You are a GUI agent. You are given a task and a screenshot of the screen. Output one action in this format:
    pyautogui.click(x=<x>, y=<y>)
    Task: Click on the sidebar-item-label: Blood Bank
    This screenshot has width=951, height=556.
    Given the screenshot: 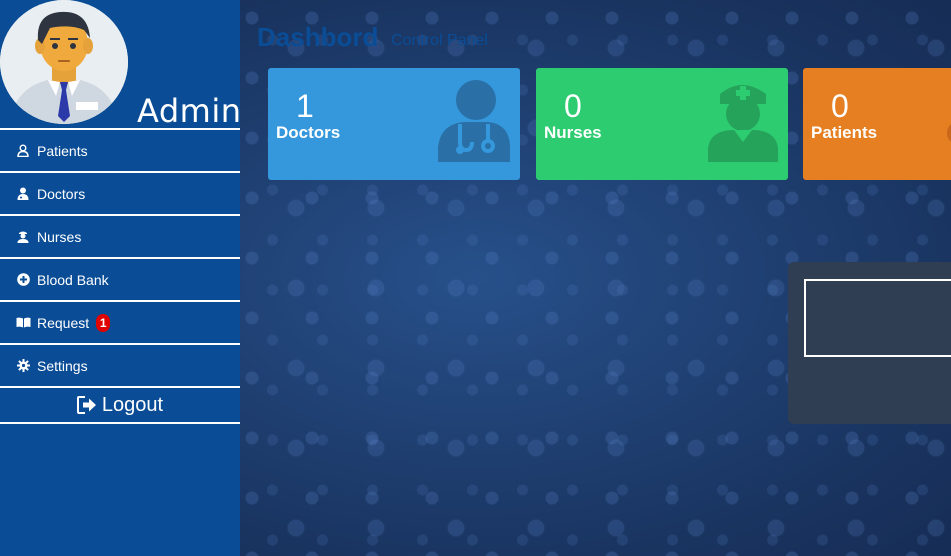 What is the action you would take?
    pyautogui.click(x=73, y=279)
    